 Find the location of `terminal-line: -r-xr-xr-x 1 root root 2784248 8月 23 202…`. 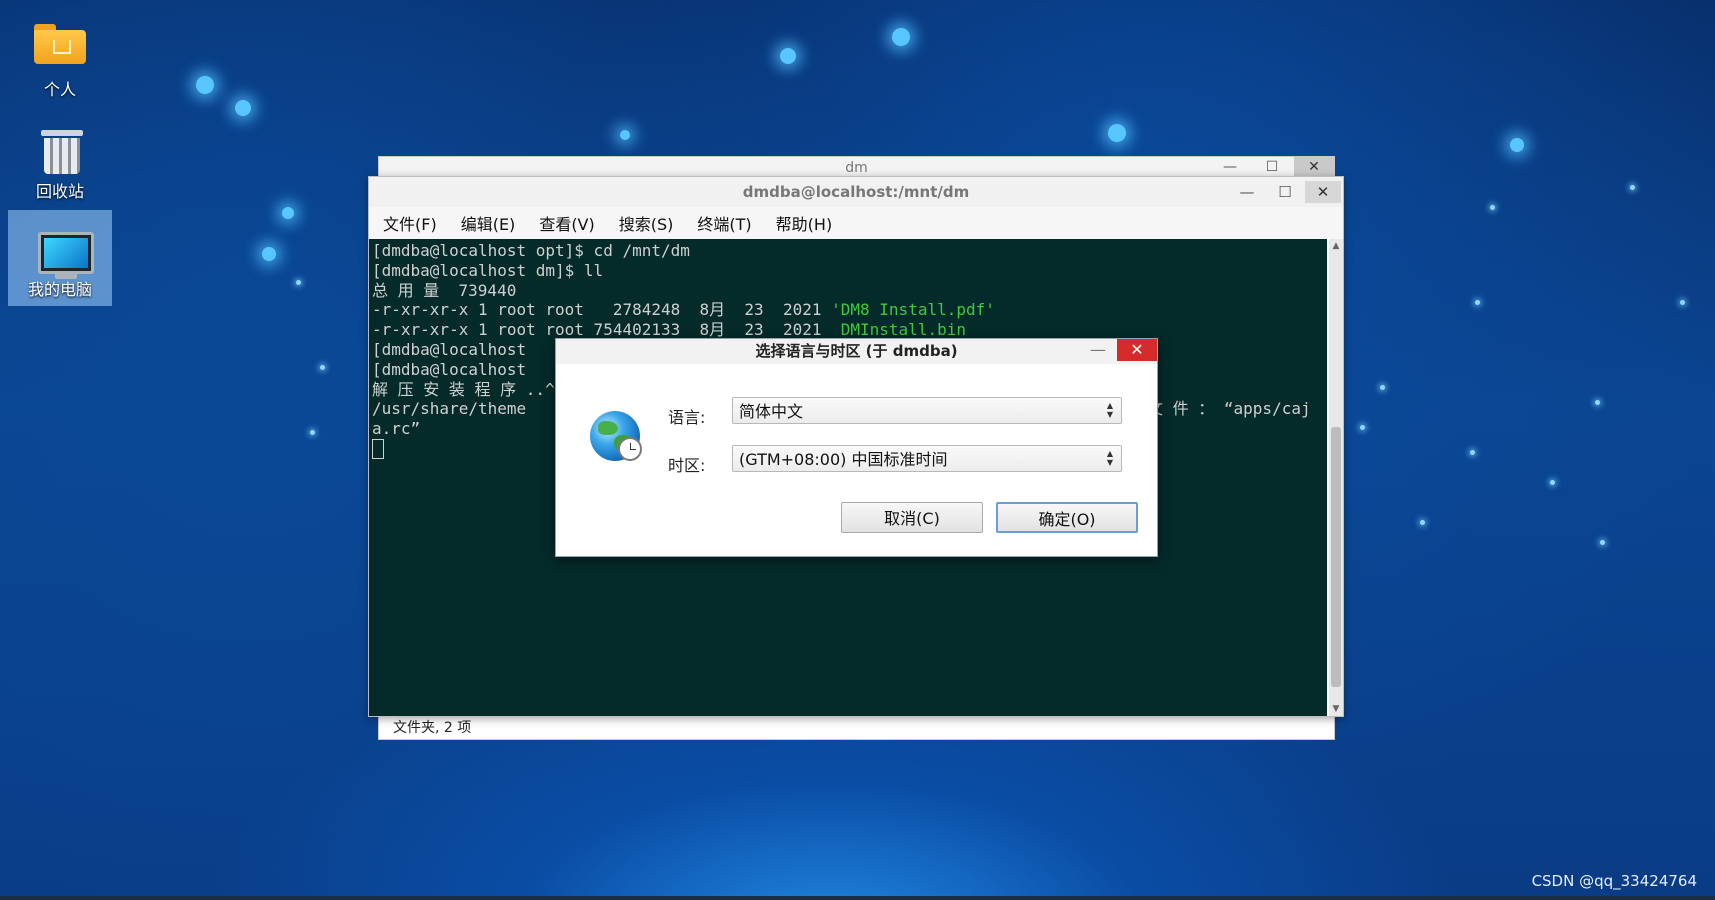

terminal-line: -r-xr-xr-x 1 root root 2784248 8月 23 202… is located at coordinates (683, 310).